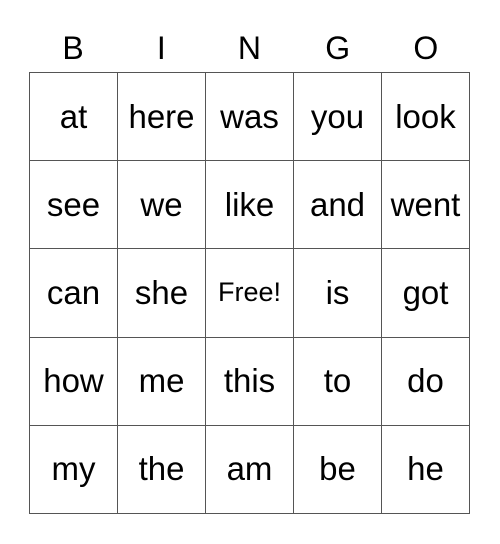 This screenshot has width=500, height=544. Describe the element at coordinates (74, 205) in the screenshot. I see `bingo-cell: see` at that location.